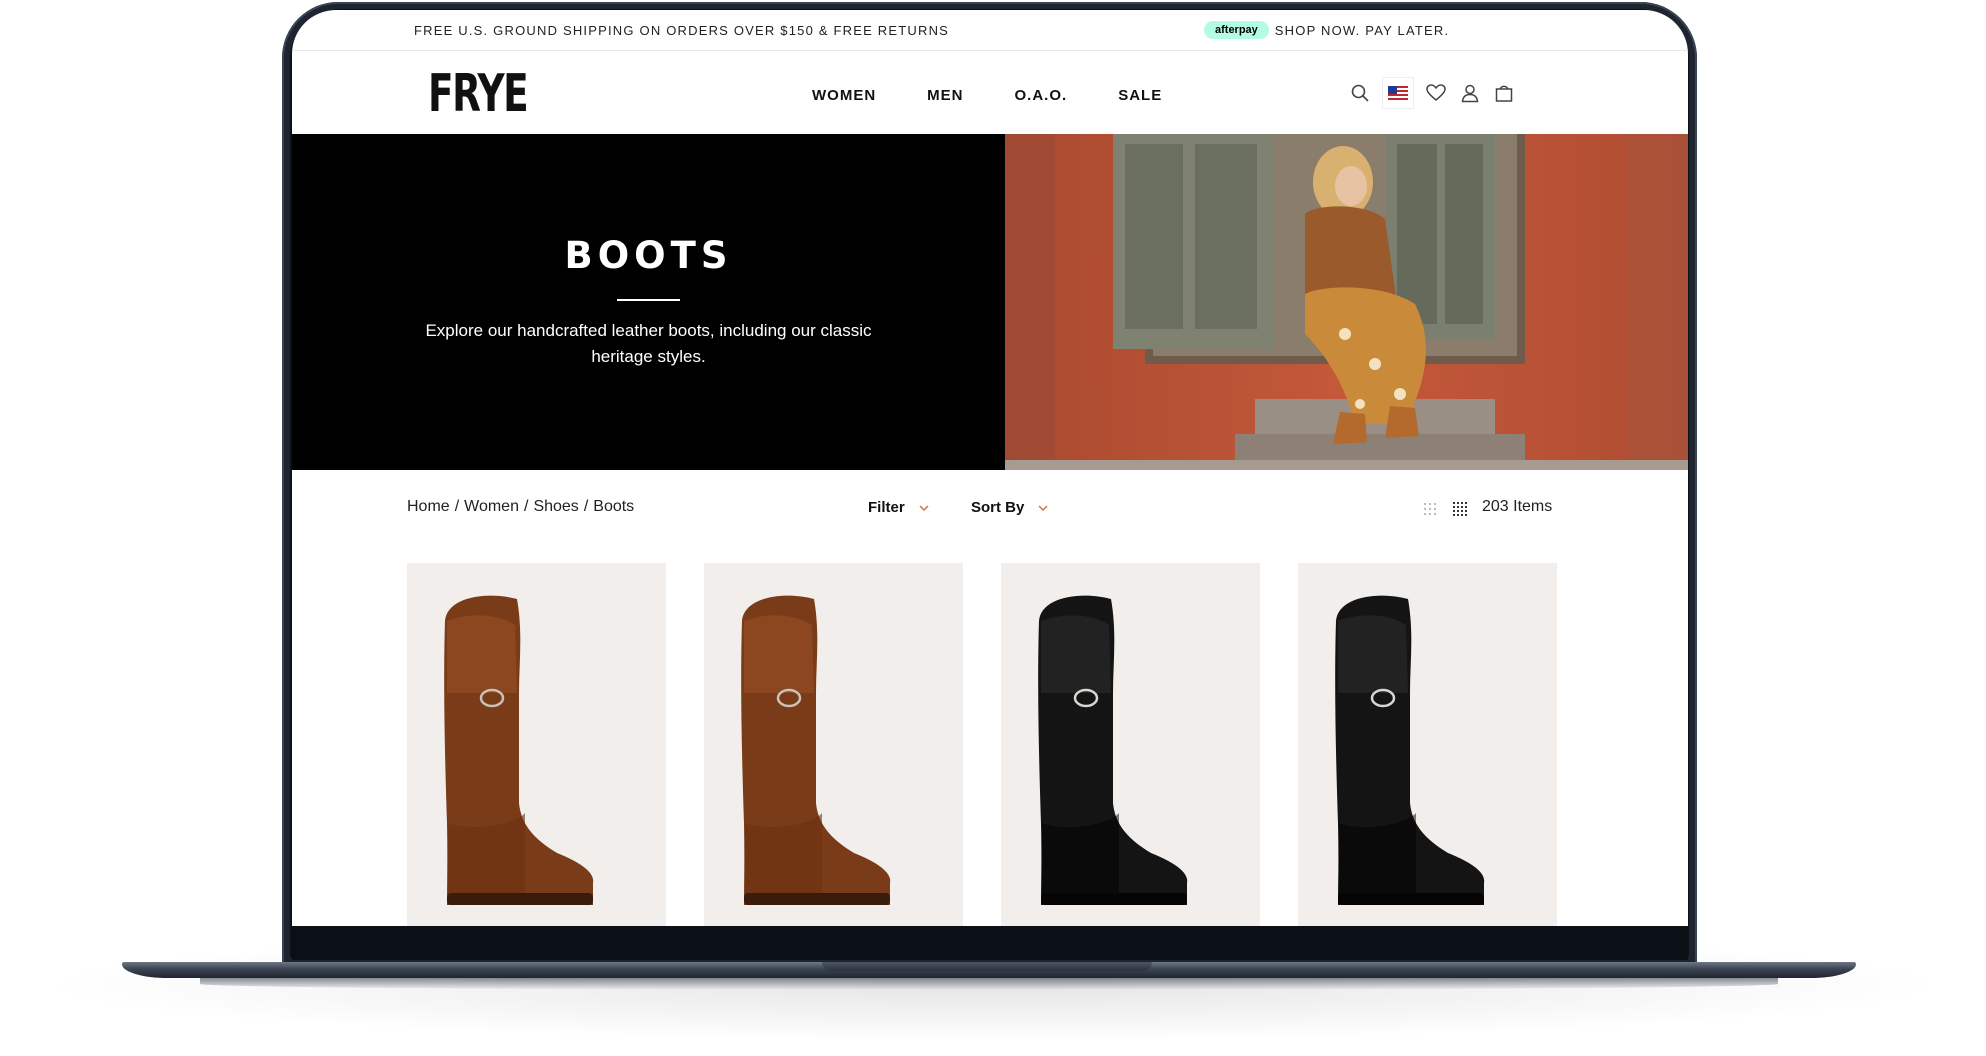  I want to click on laptop-hinge-notch, so click(987, 966).